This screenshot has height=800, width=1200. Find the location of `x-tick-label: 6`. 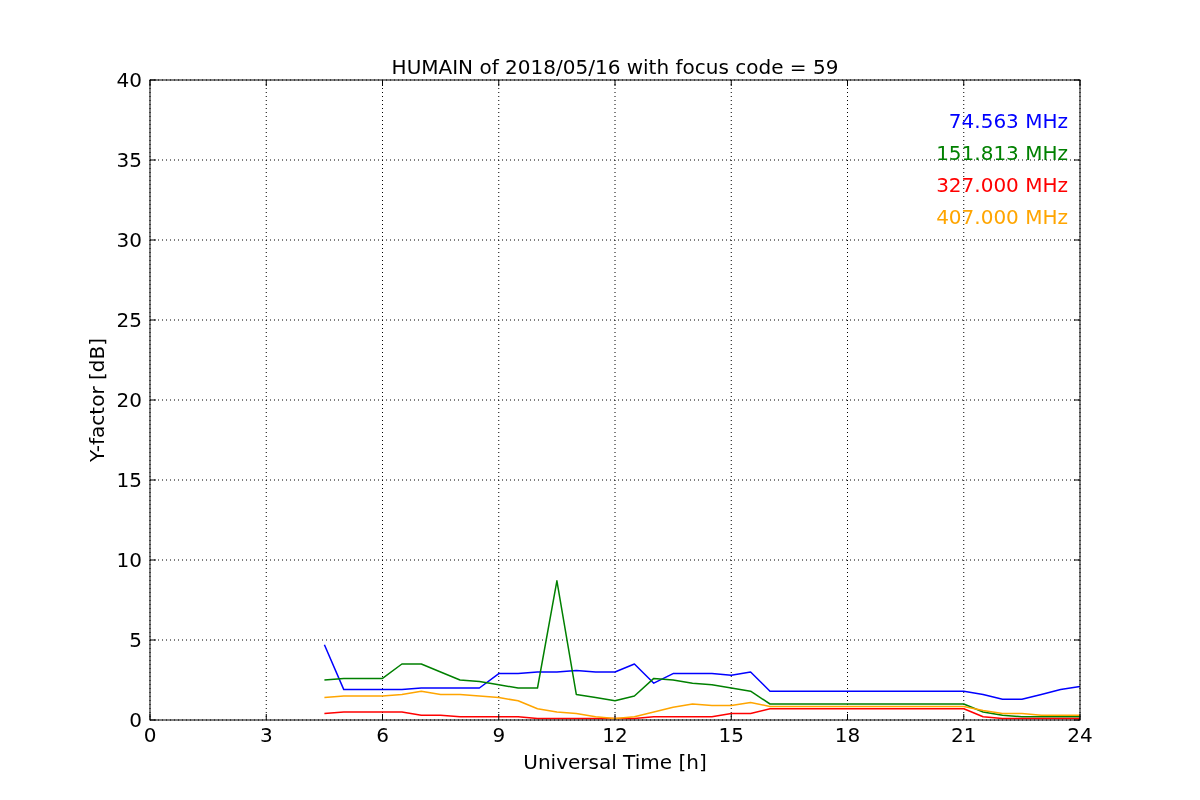

x-tick-label: 6 is located at coordinates (382, 735).